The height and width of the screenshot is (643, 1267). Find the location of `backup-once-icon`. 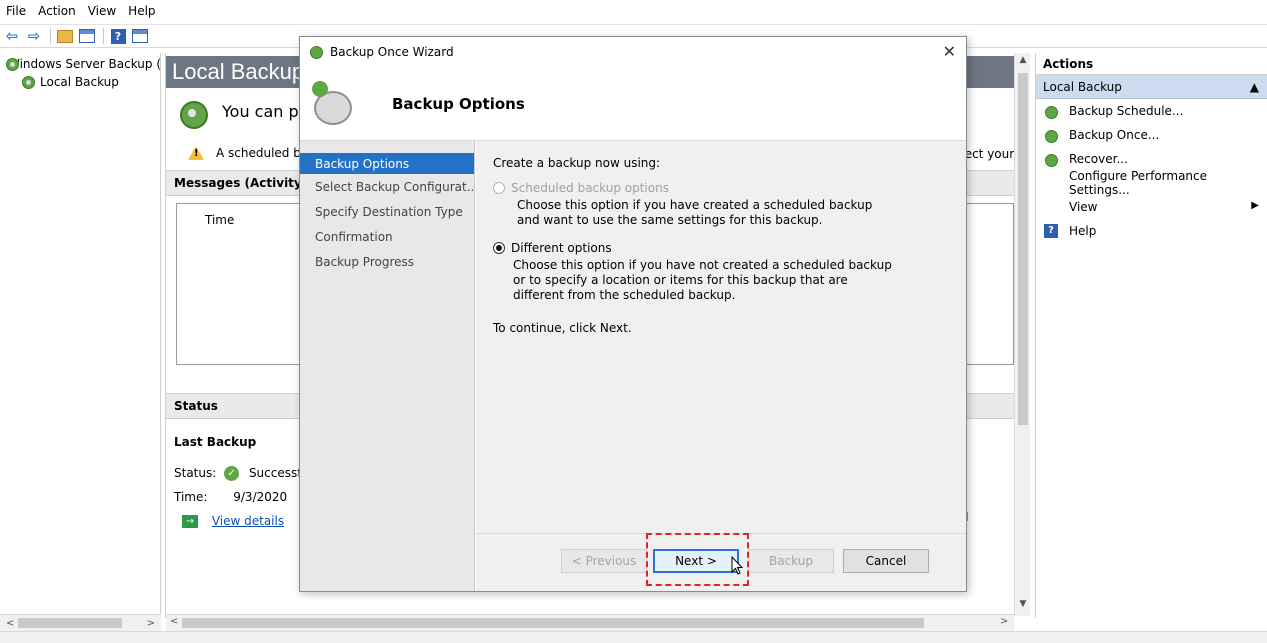

backup-once-icon is located at coordinates (1051, 135).